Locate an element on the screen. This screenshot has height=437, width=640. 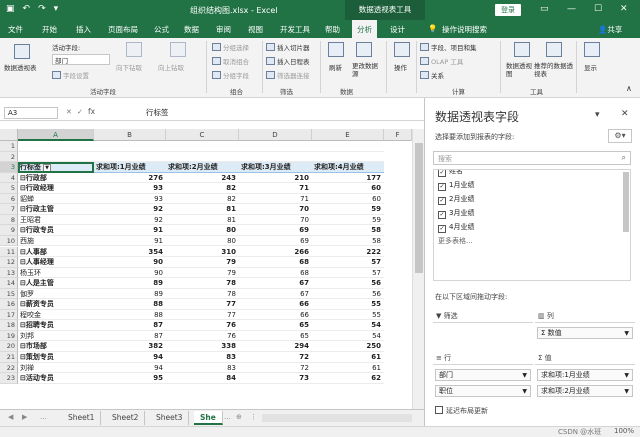
value-cell: 84 is located at coordinates (202, 378).